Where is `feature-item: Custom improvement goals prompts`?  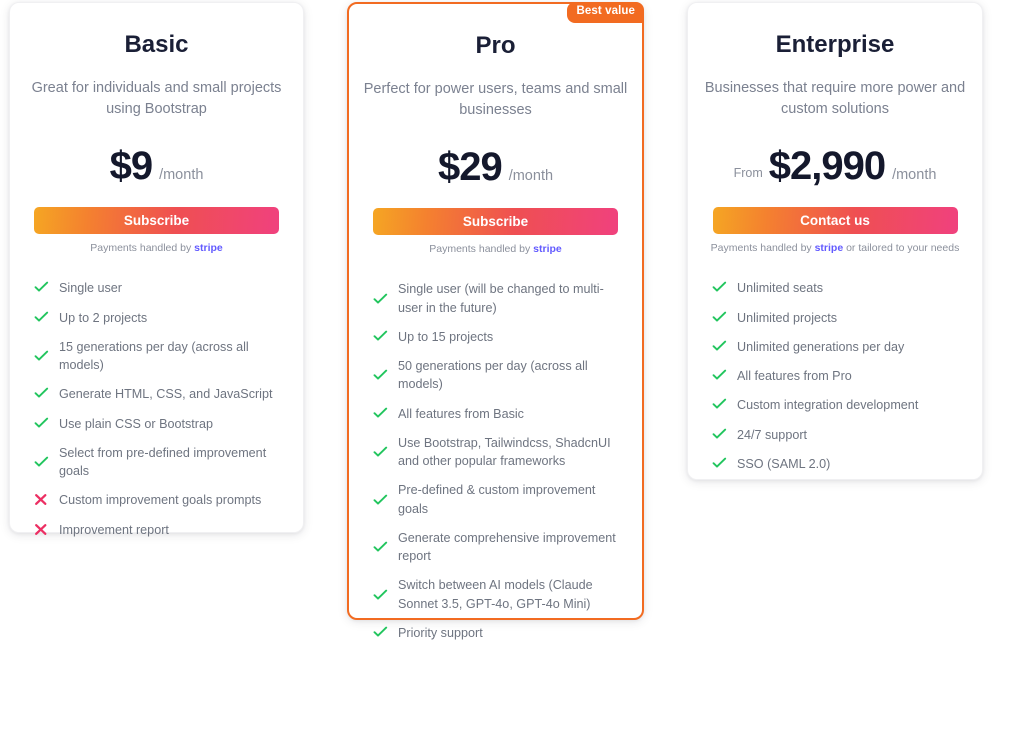 feature-item: Custom improvement goals prompts is located at coordinates (159, 500).